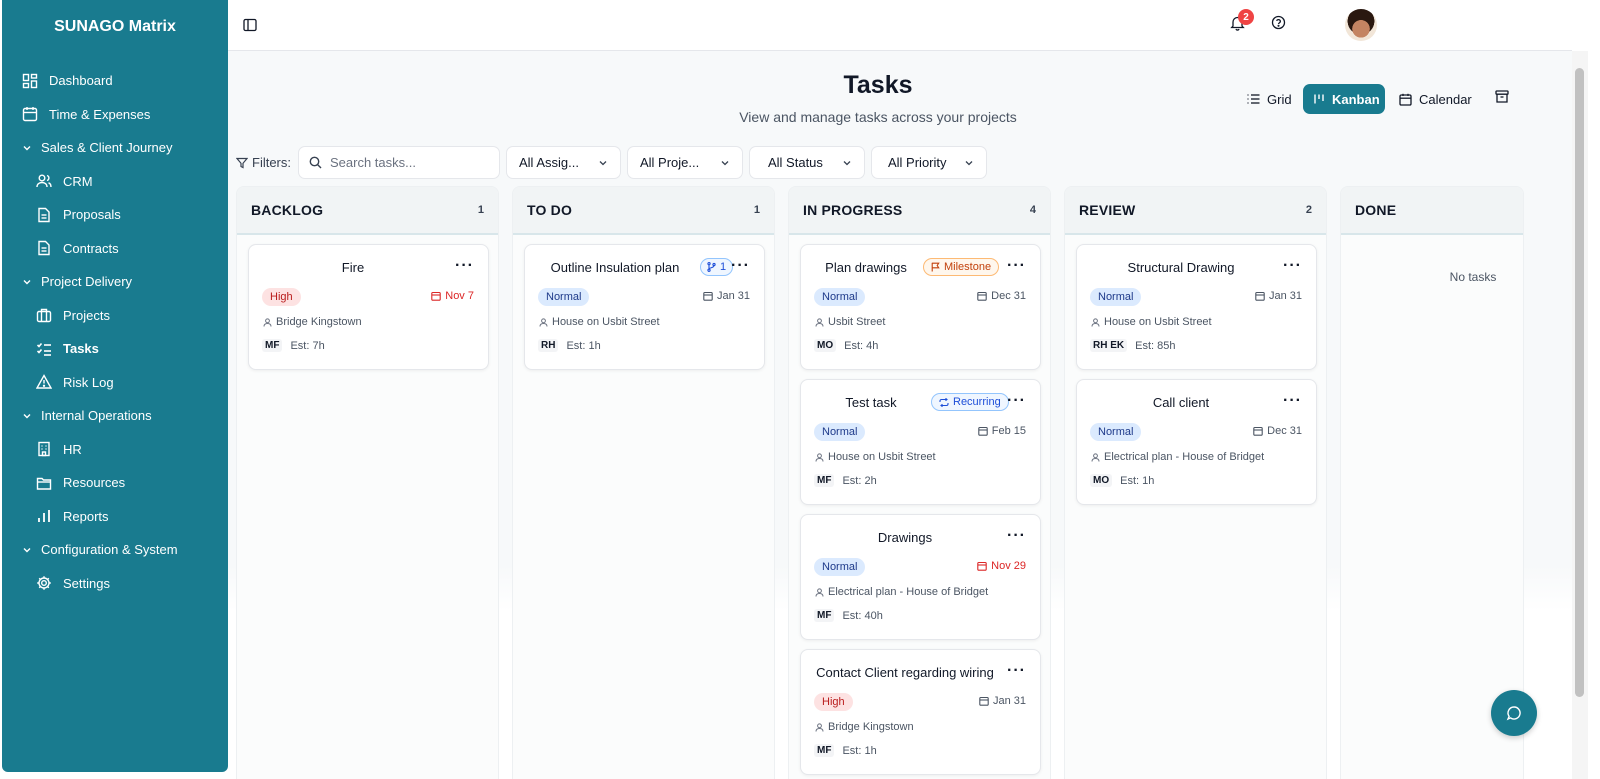 The image size is (1600, 779). Describe the element at coordinates (271, 162) in the screenshot. I see `filters-label-text: Filters:` at that location.